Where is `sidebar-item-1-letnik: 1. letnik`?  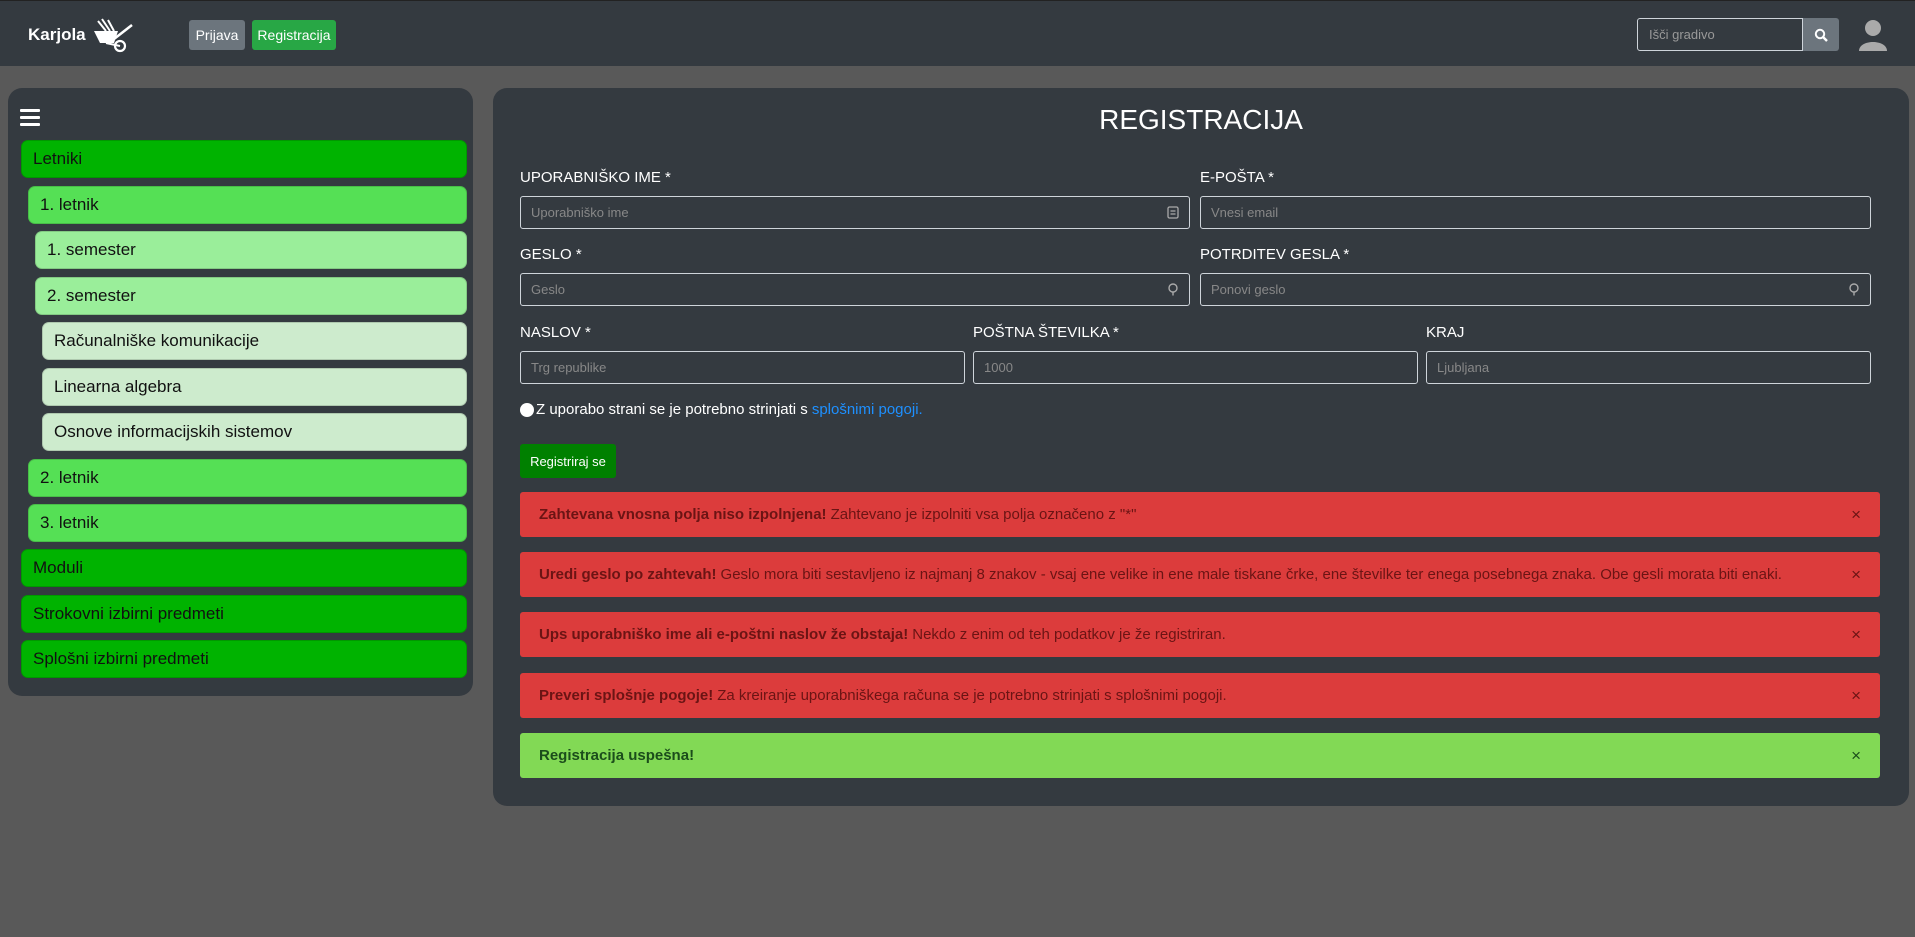 sidebar-item-1-letnik: 1. letnik is located at coordinates (247, 205).